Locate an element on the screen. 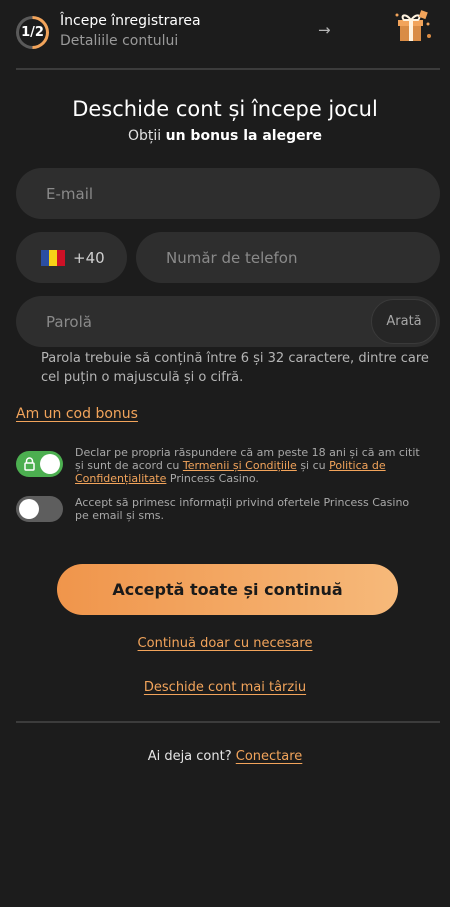 The height and width of the screenshot is (907, 450). subtitle-bonus: un bonus la alegere is located at coordinates (243, 136).